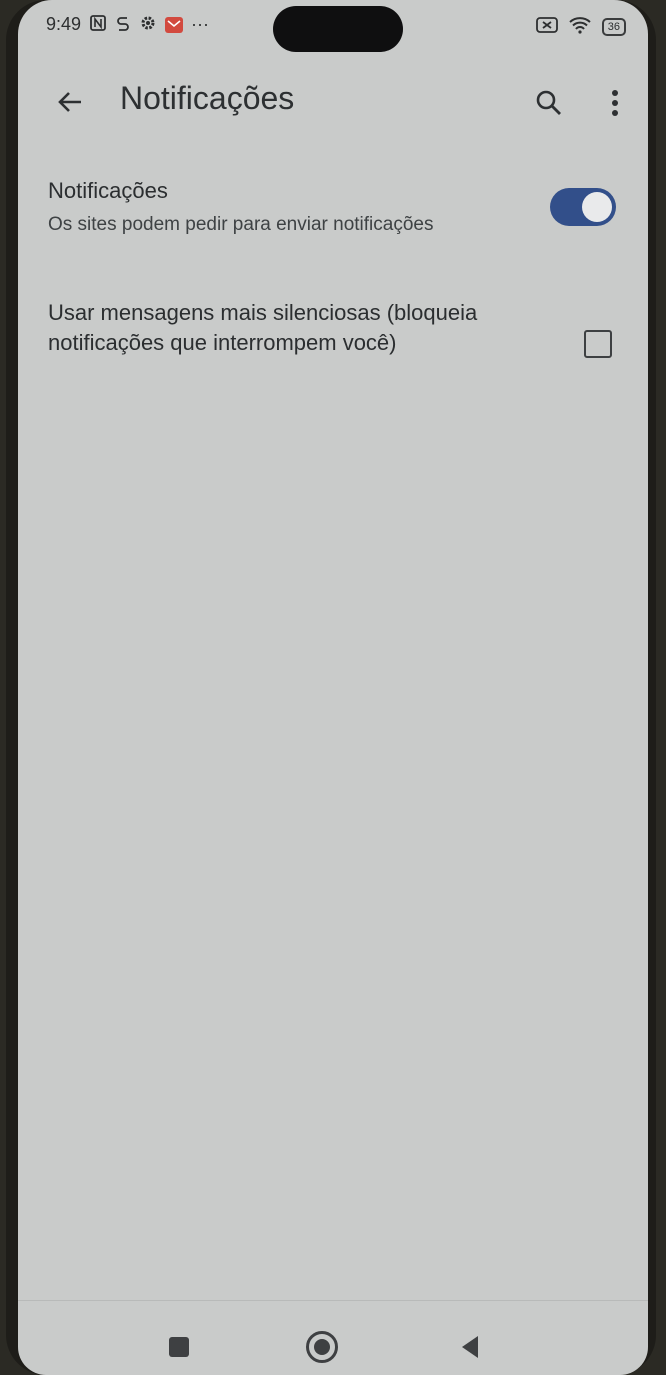 This screenshot has height=1375, width=666. Describe the element at coordinates (148, 24) in the screenshot. I see `gear-icon` at that location.